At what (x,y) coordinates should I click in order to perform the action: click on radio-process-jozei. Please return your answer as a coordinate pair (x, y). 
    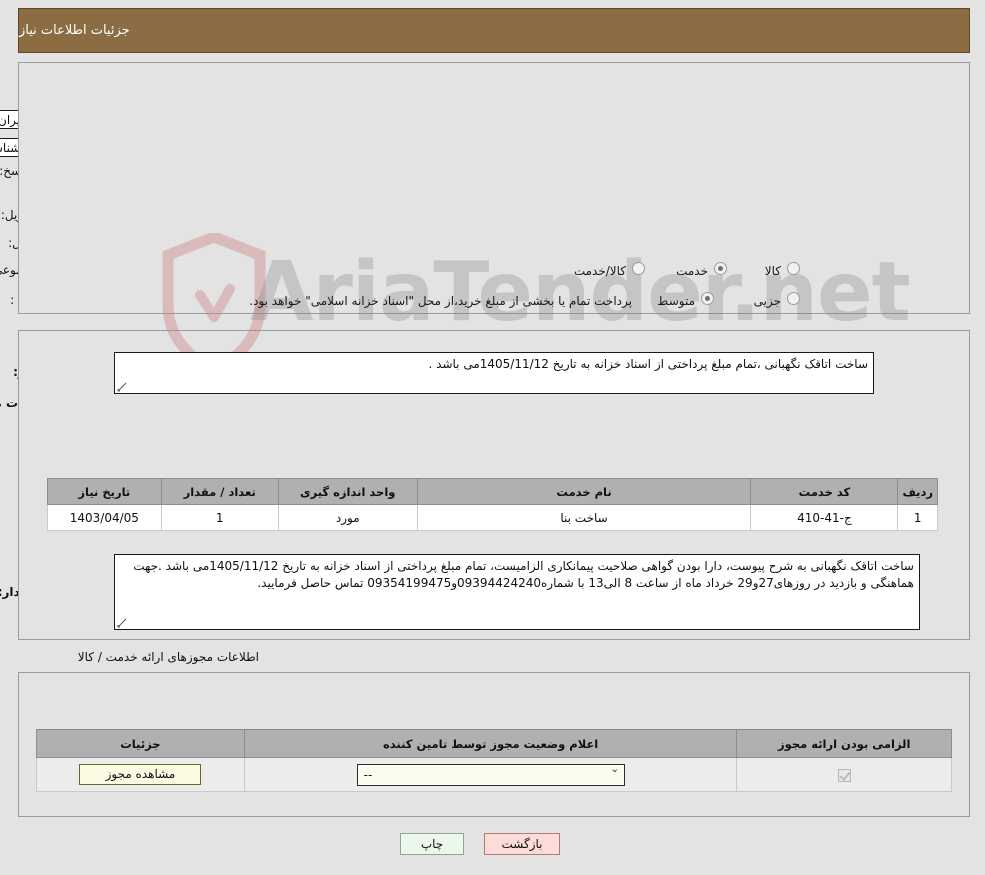
    Looking at the image, I should click on (793, 298).